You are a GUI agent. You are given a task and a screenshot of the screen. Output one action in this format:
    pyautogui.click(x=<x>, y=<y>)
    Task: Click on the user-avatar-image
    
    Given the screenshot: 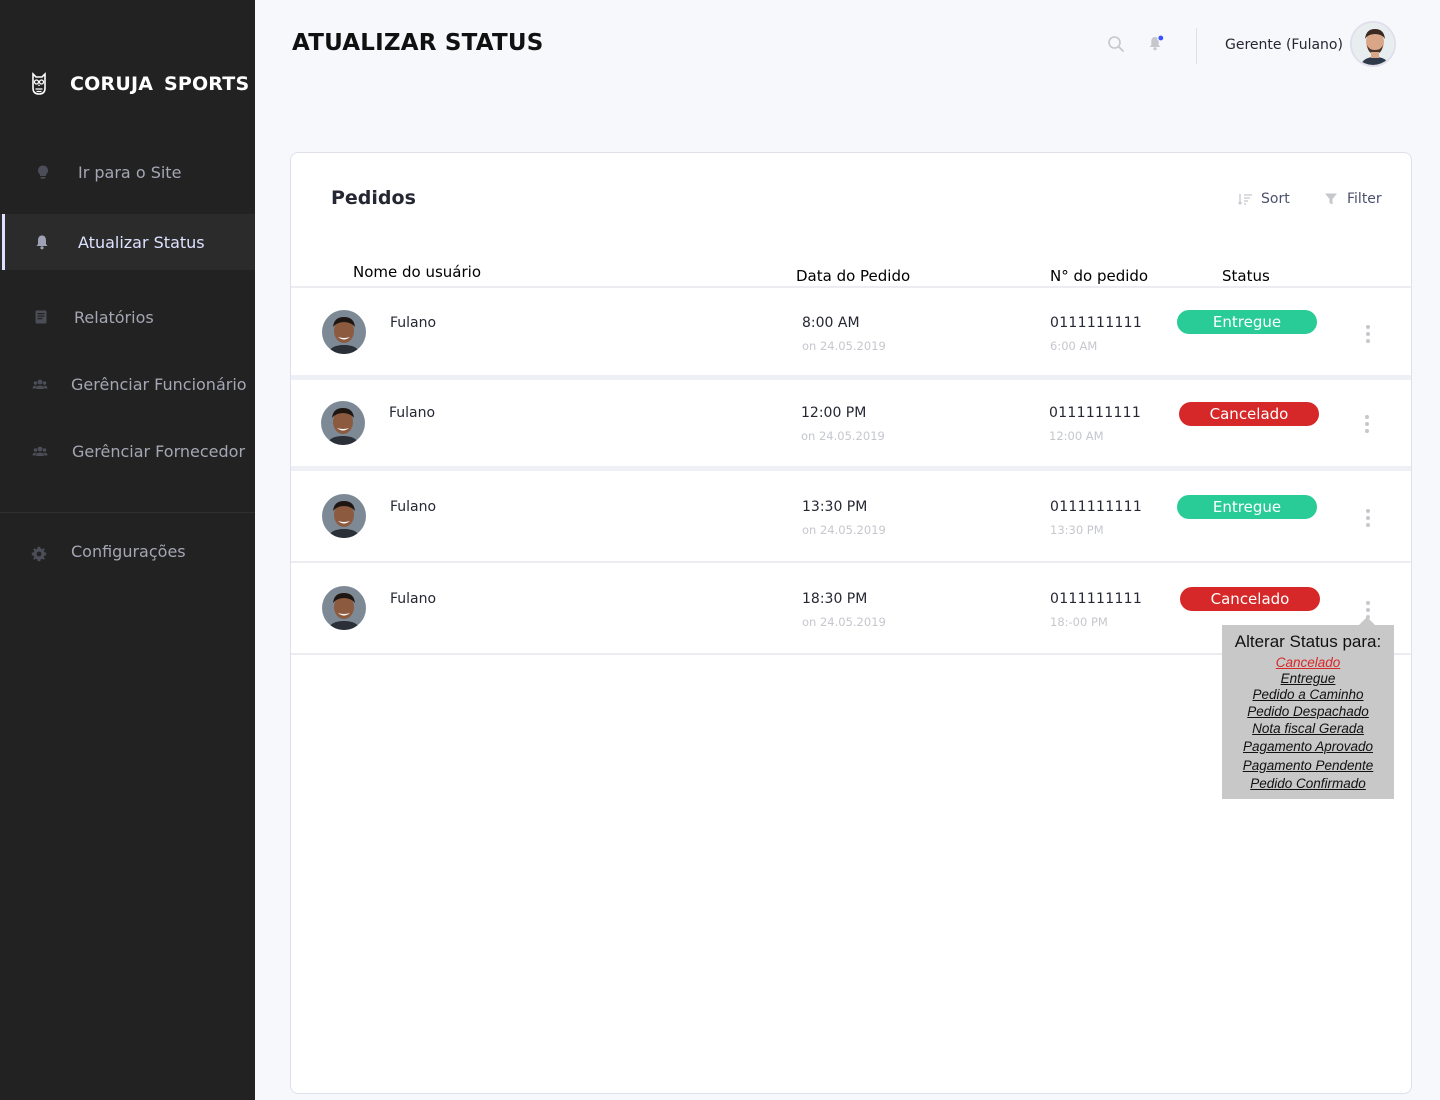 What is the action you would take?
    pyautogui.click(x=1373, y=44)
    